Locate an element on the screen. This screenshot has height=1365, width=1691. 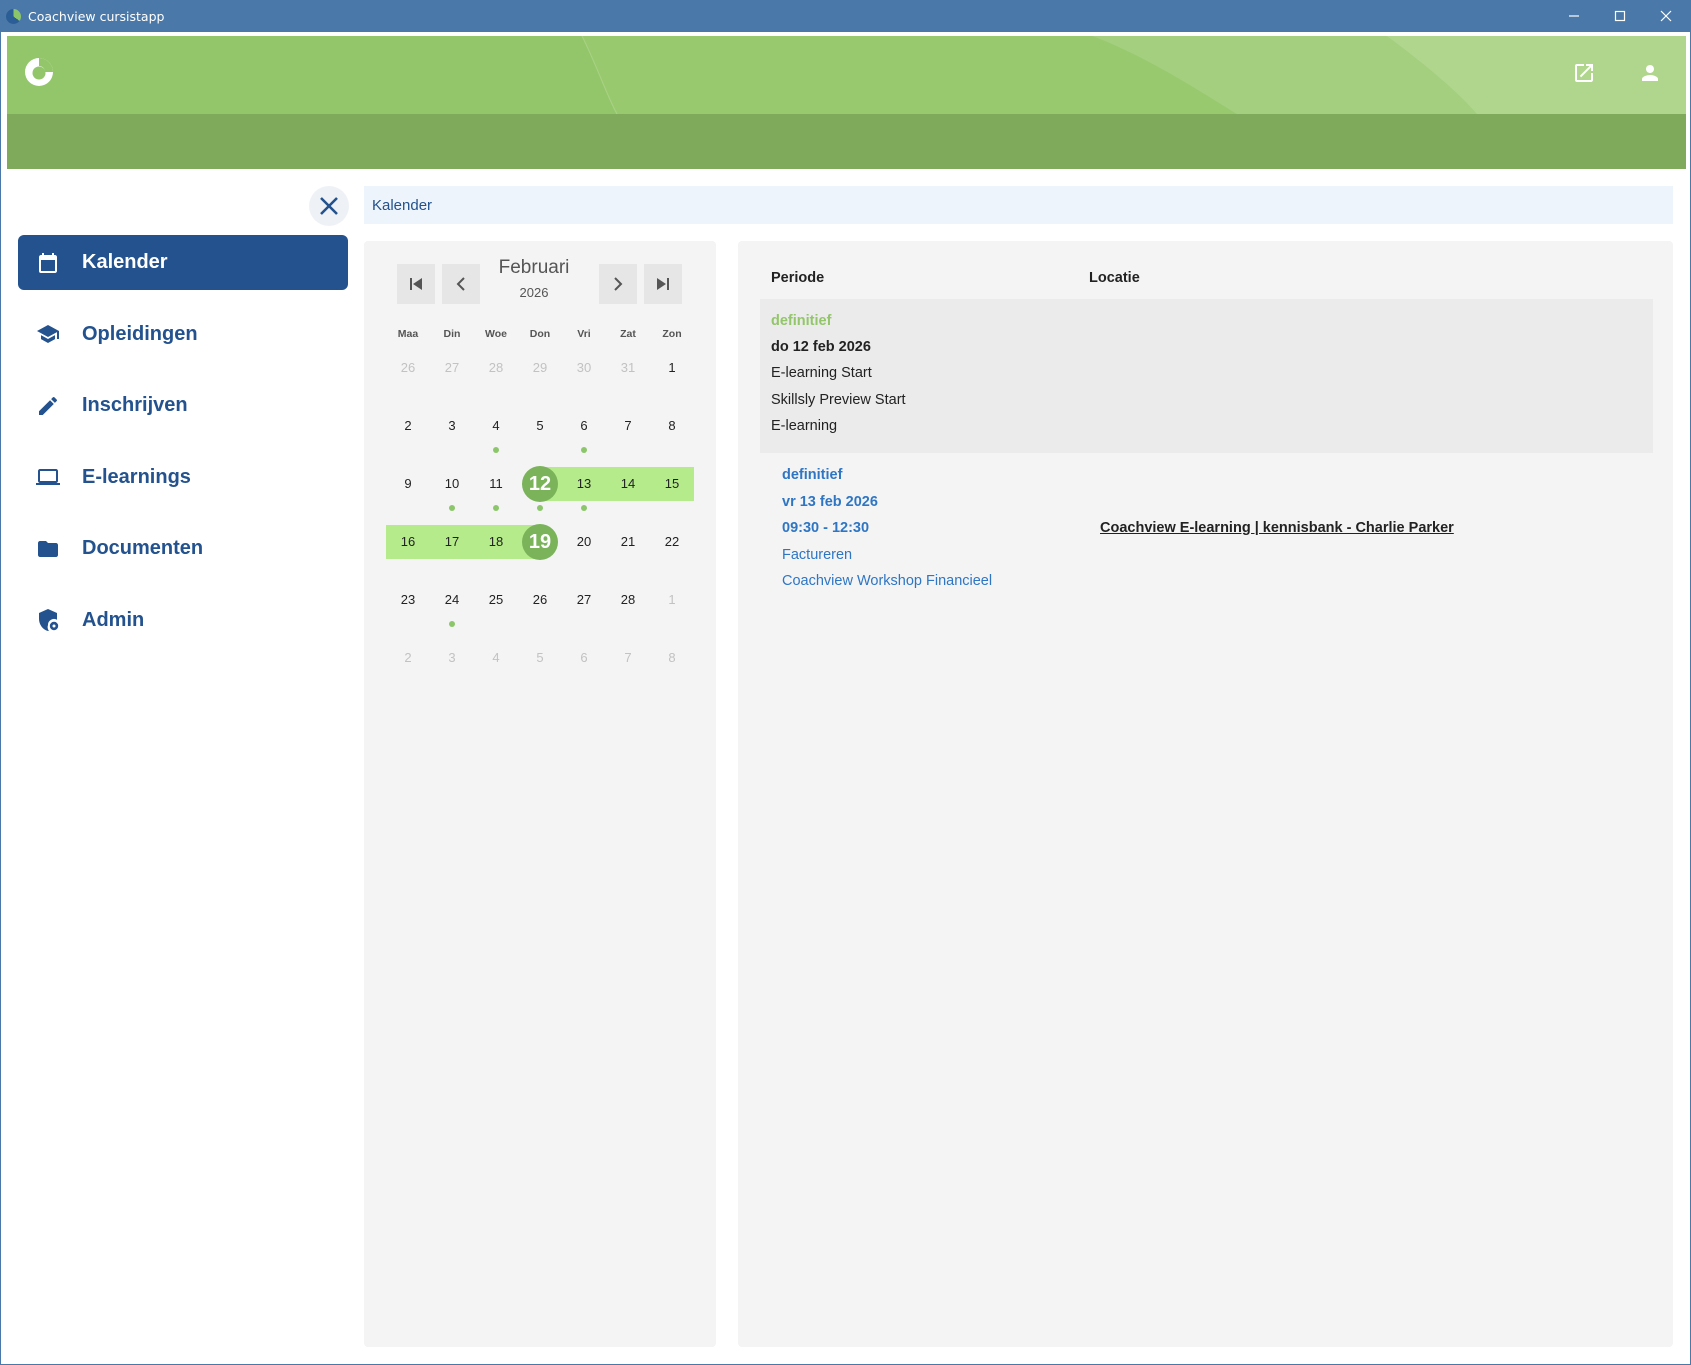
calendar-day: 24 is located at coordinates (452, 600).